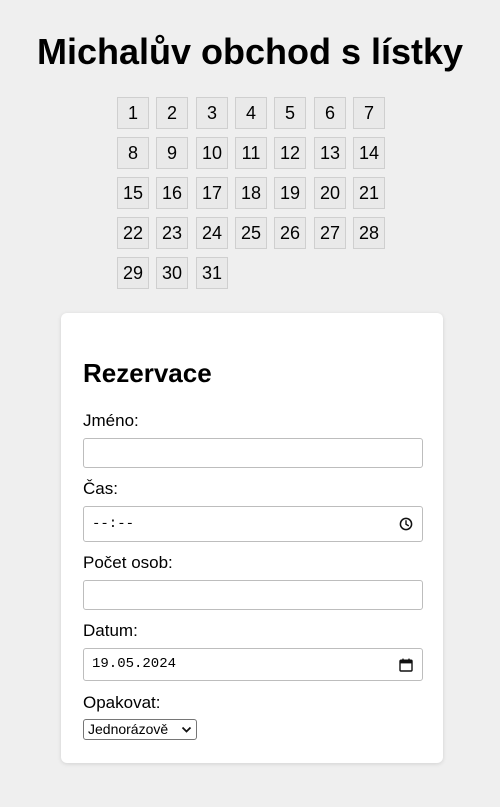 The width and height of the screenshot is (500, 807). I want to click on calendar-day: 21, so click(369, 193).